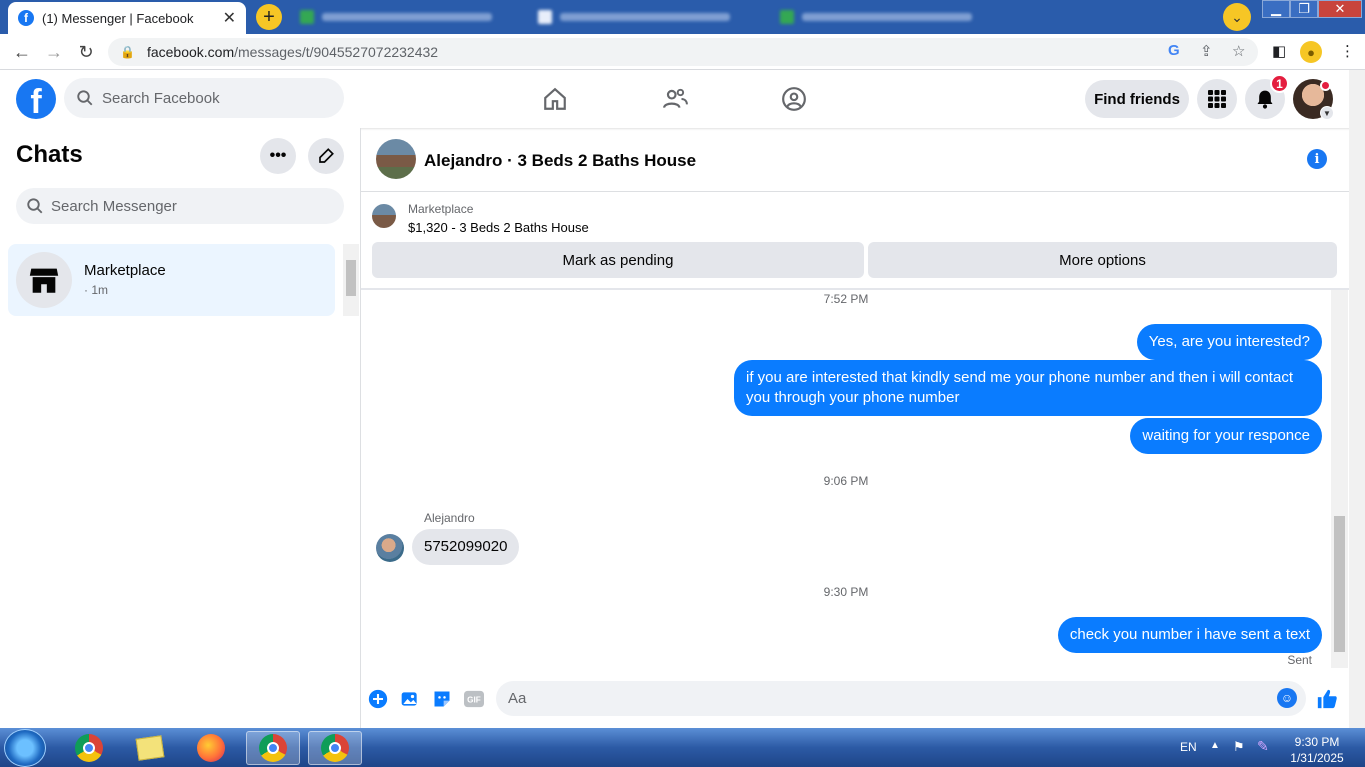 This screenshot has width=1365, height=767. Describe the element at coordinates (1276, 9) in the screenshot. I see `minimize-window-icon: ▁` at that location.